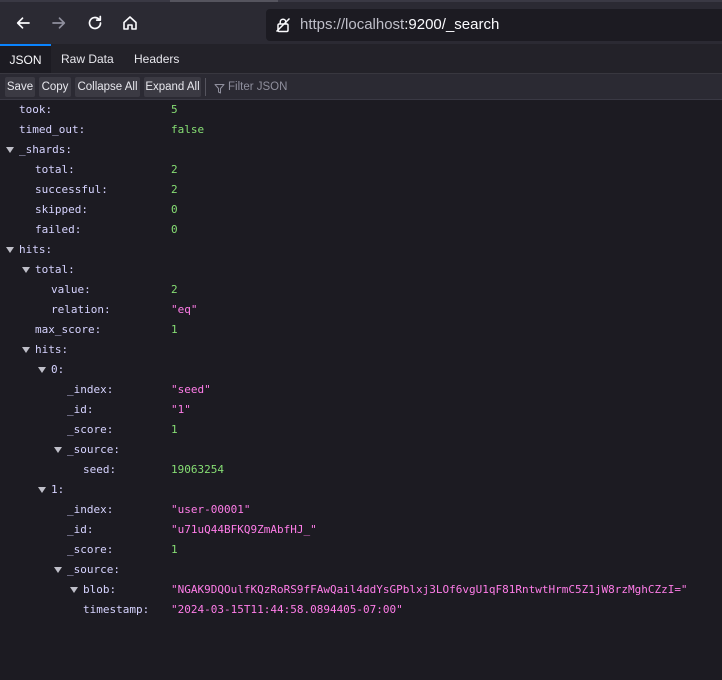 The width and height of the screenshot is (722, 680). Describe the element at coordinates (80, 409) in the screenshot. I see `json-key: _id:` at that location.